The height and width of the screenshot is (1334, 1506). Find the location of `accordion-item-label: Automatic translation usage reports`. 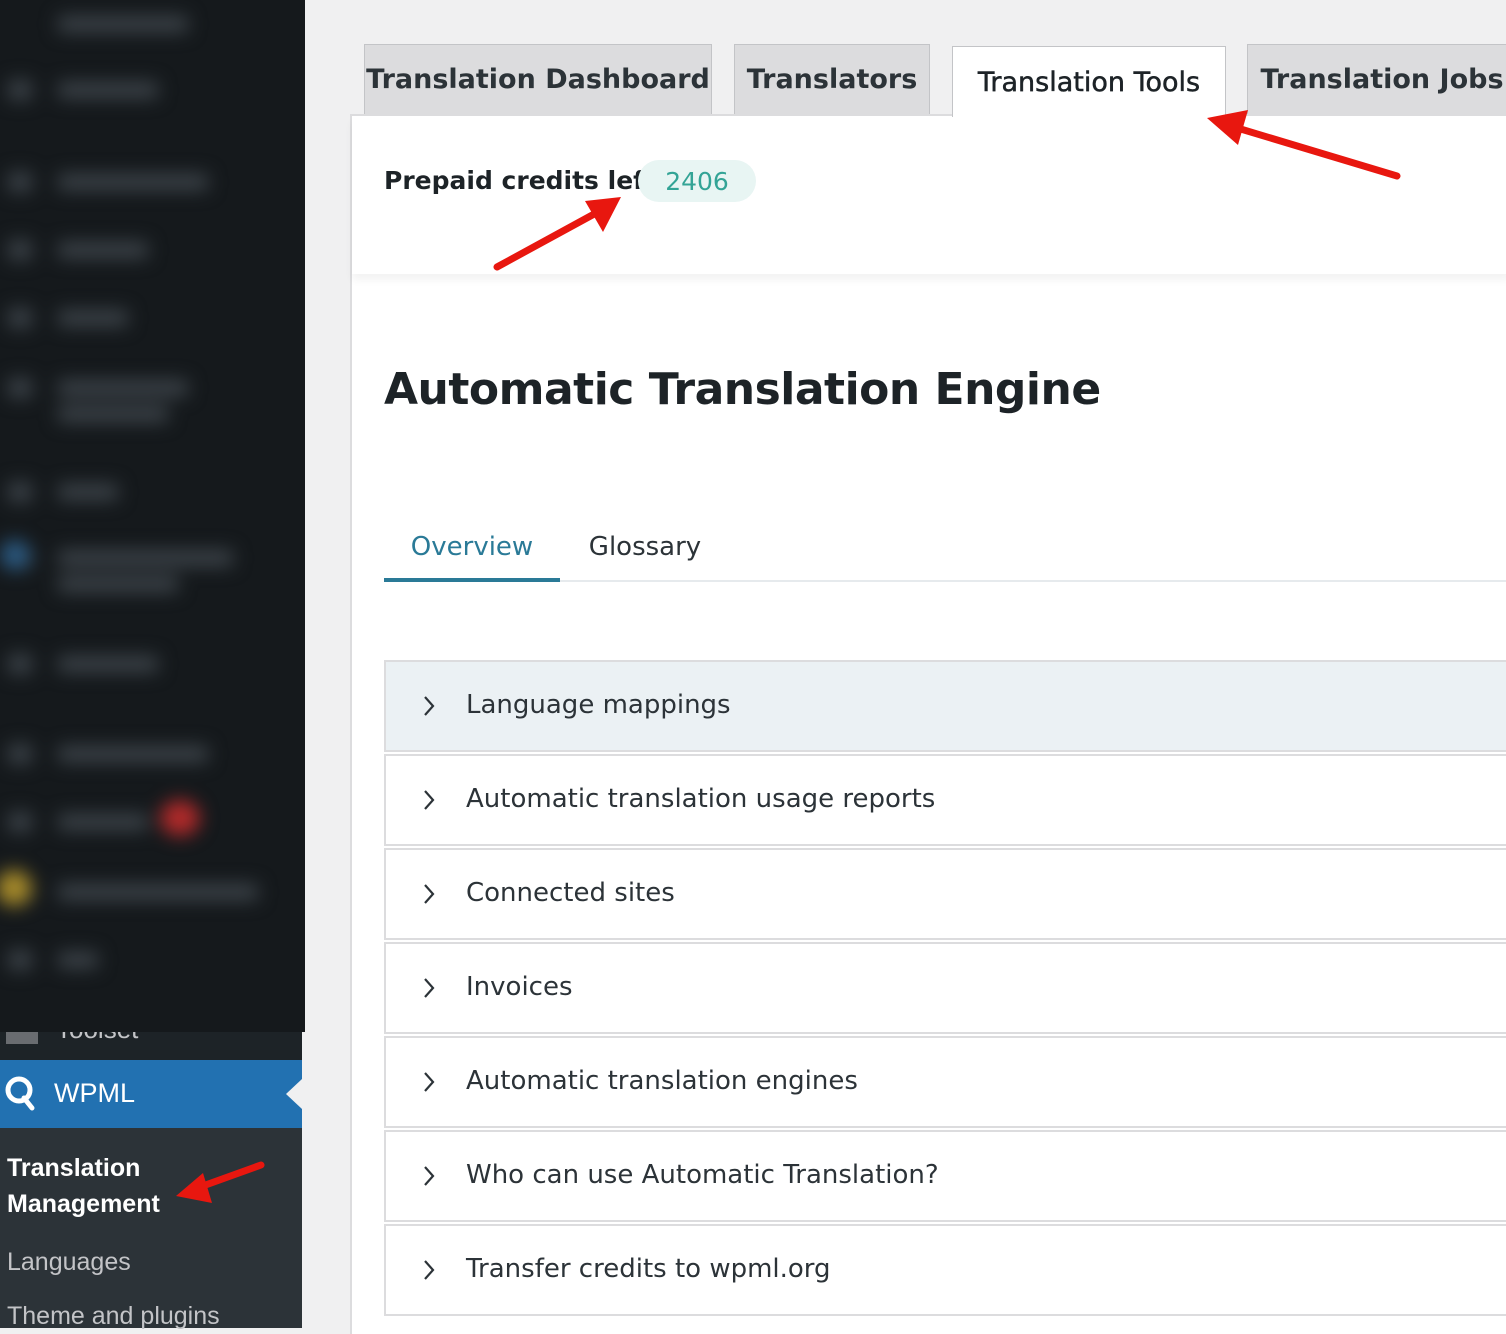

accordion-item-label: Automatic translation usage reports is located at coordinates (701, 799).